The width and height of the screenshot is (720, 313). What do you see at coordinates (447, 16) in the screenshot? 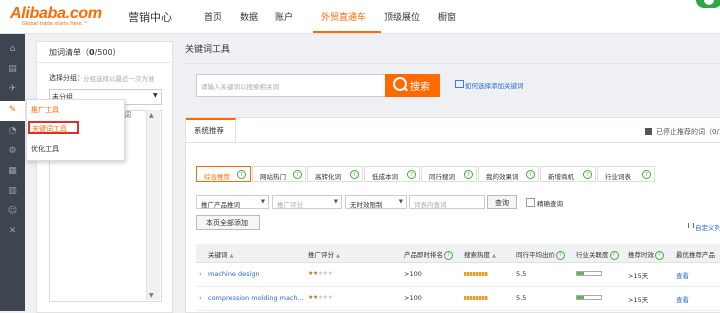
I see `nav-showcase: 橱窗` at bounding box center [447, 16].